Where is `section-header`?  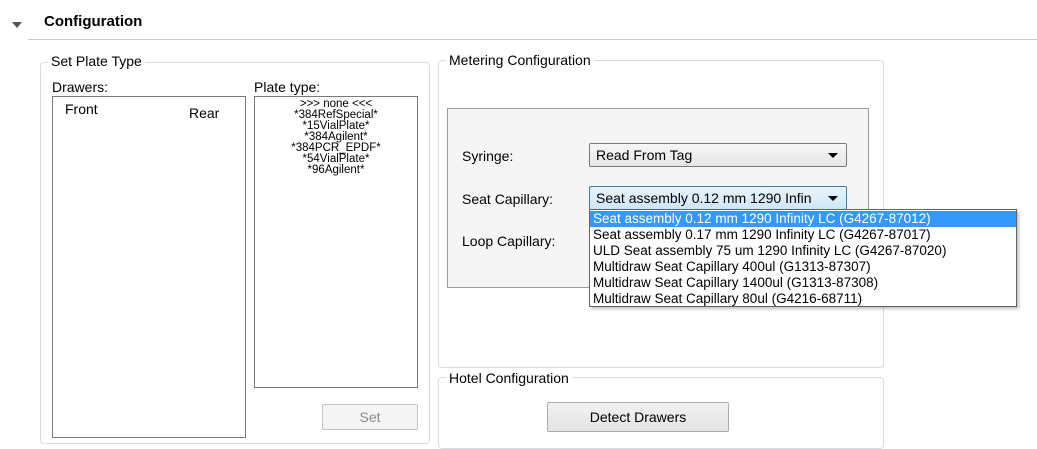
section-header is located at coordinates (518, 20).